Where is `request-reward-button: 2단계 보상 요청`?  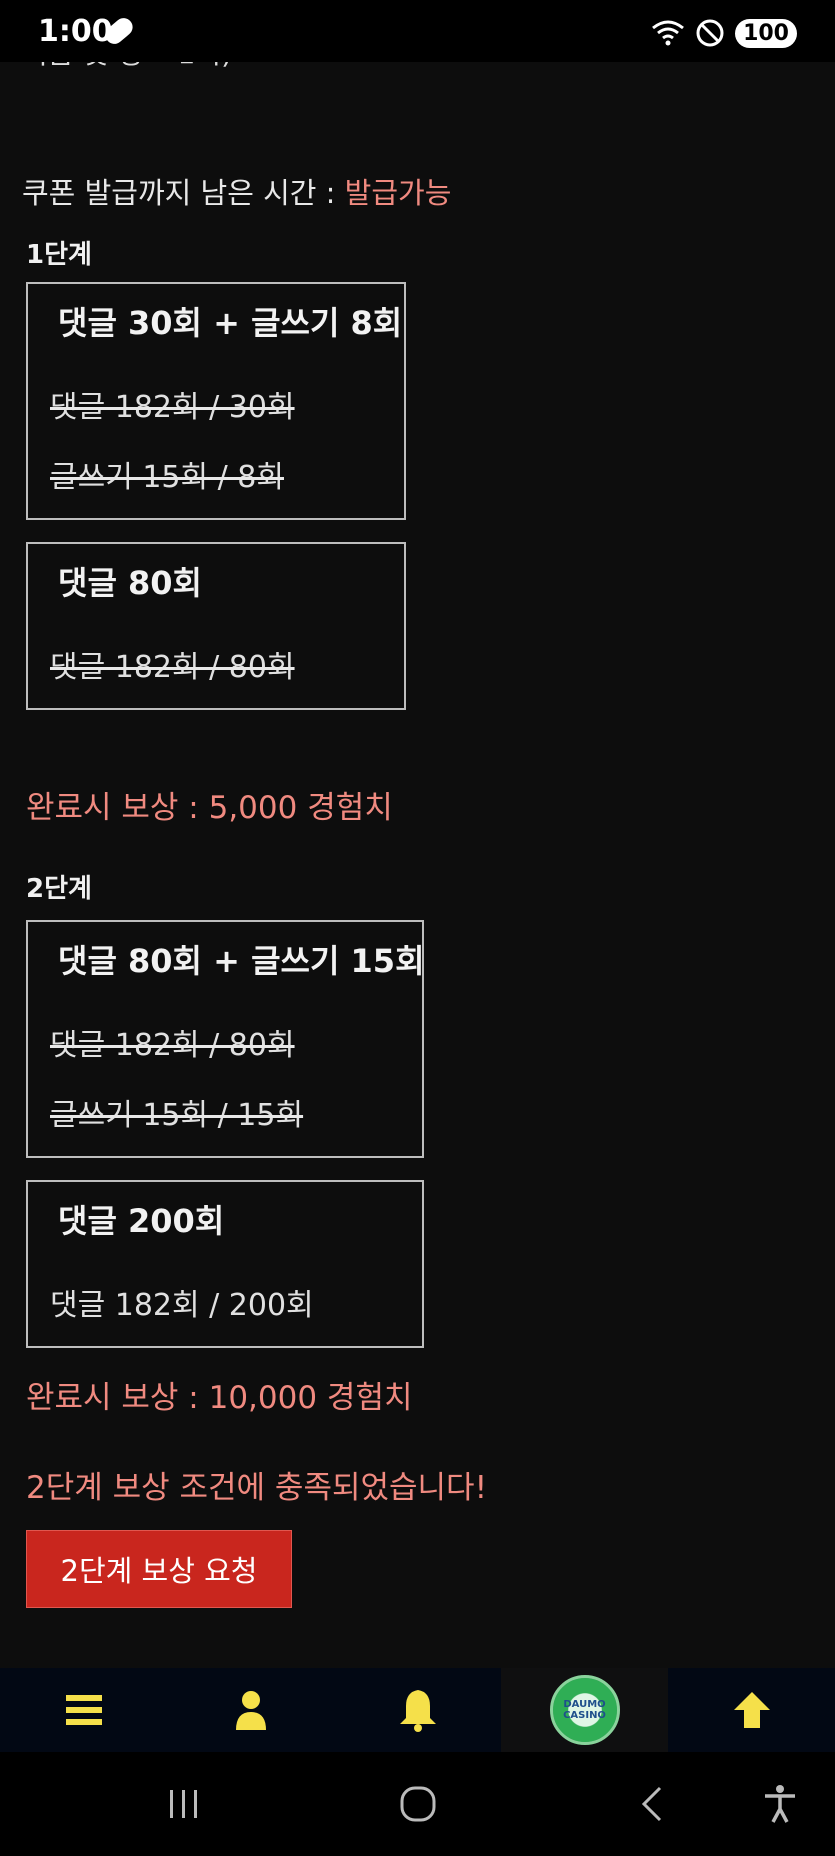
request-reward-button: 2단계 보상 요청 is located at coordinates (159, 1569).